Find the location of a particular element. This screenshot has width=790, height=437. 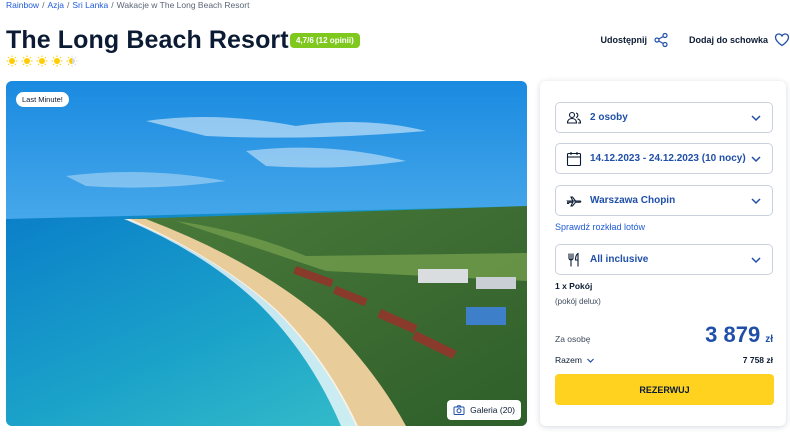

board-select: All inclusive is located at coordinates (664, 259).